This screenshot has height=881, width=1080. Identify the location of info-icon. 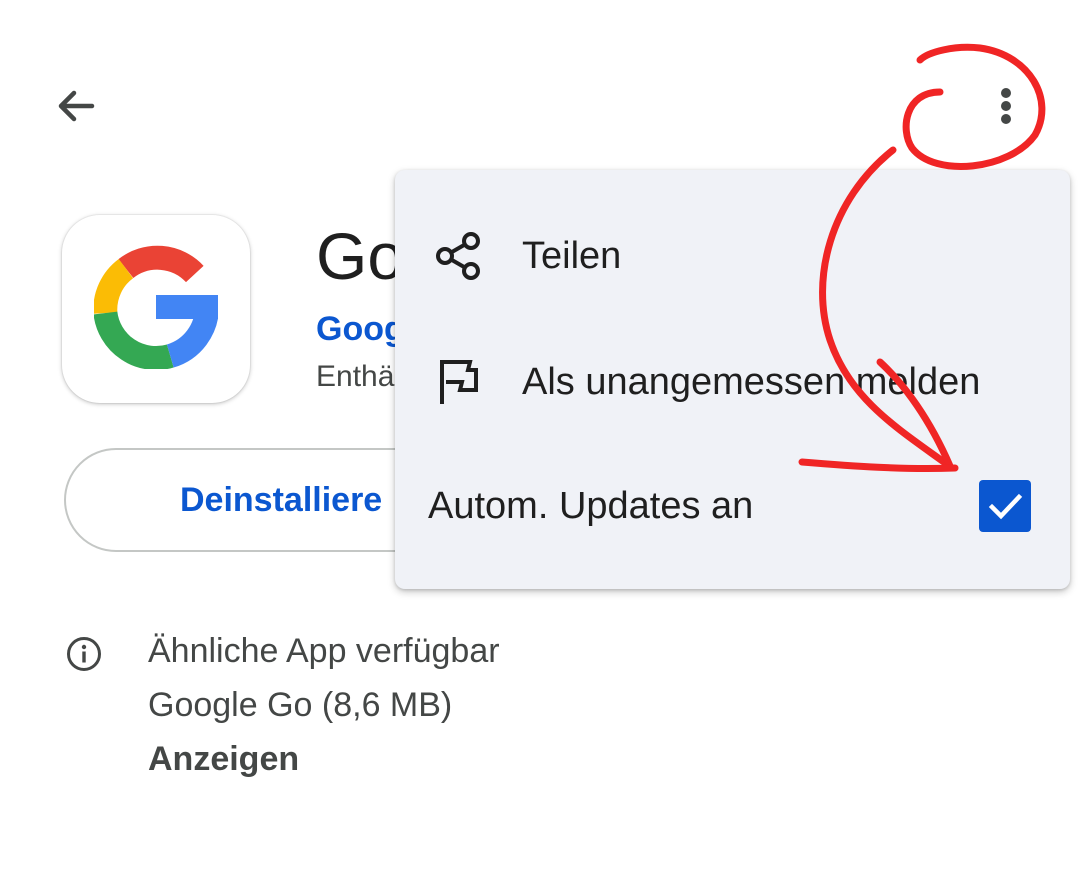
(84, 654).